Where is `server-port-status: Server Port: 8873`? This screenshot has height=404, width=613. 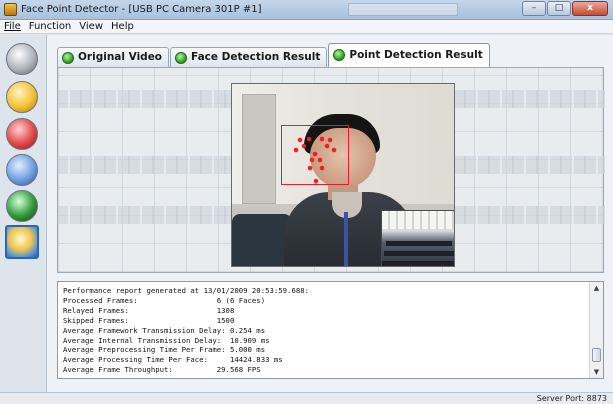 server-port-status: Server Port: 8873 is located at coordinates (571, 398).